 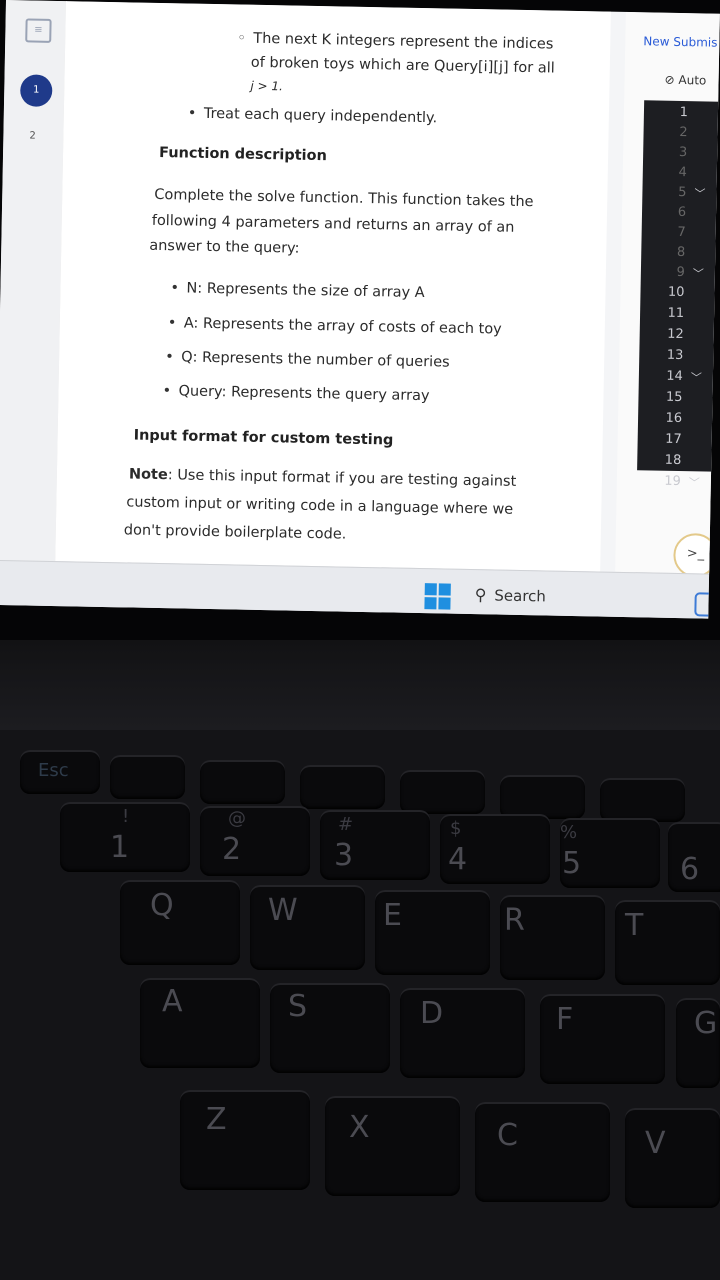 What do you see at coordinates (682, 192) in the screenshot?
I see `line-number: 5` at bounding box center [682, 192].